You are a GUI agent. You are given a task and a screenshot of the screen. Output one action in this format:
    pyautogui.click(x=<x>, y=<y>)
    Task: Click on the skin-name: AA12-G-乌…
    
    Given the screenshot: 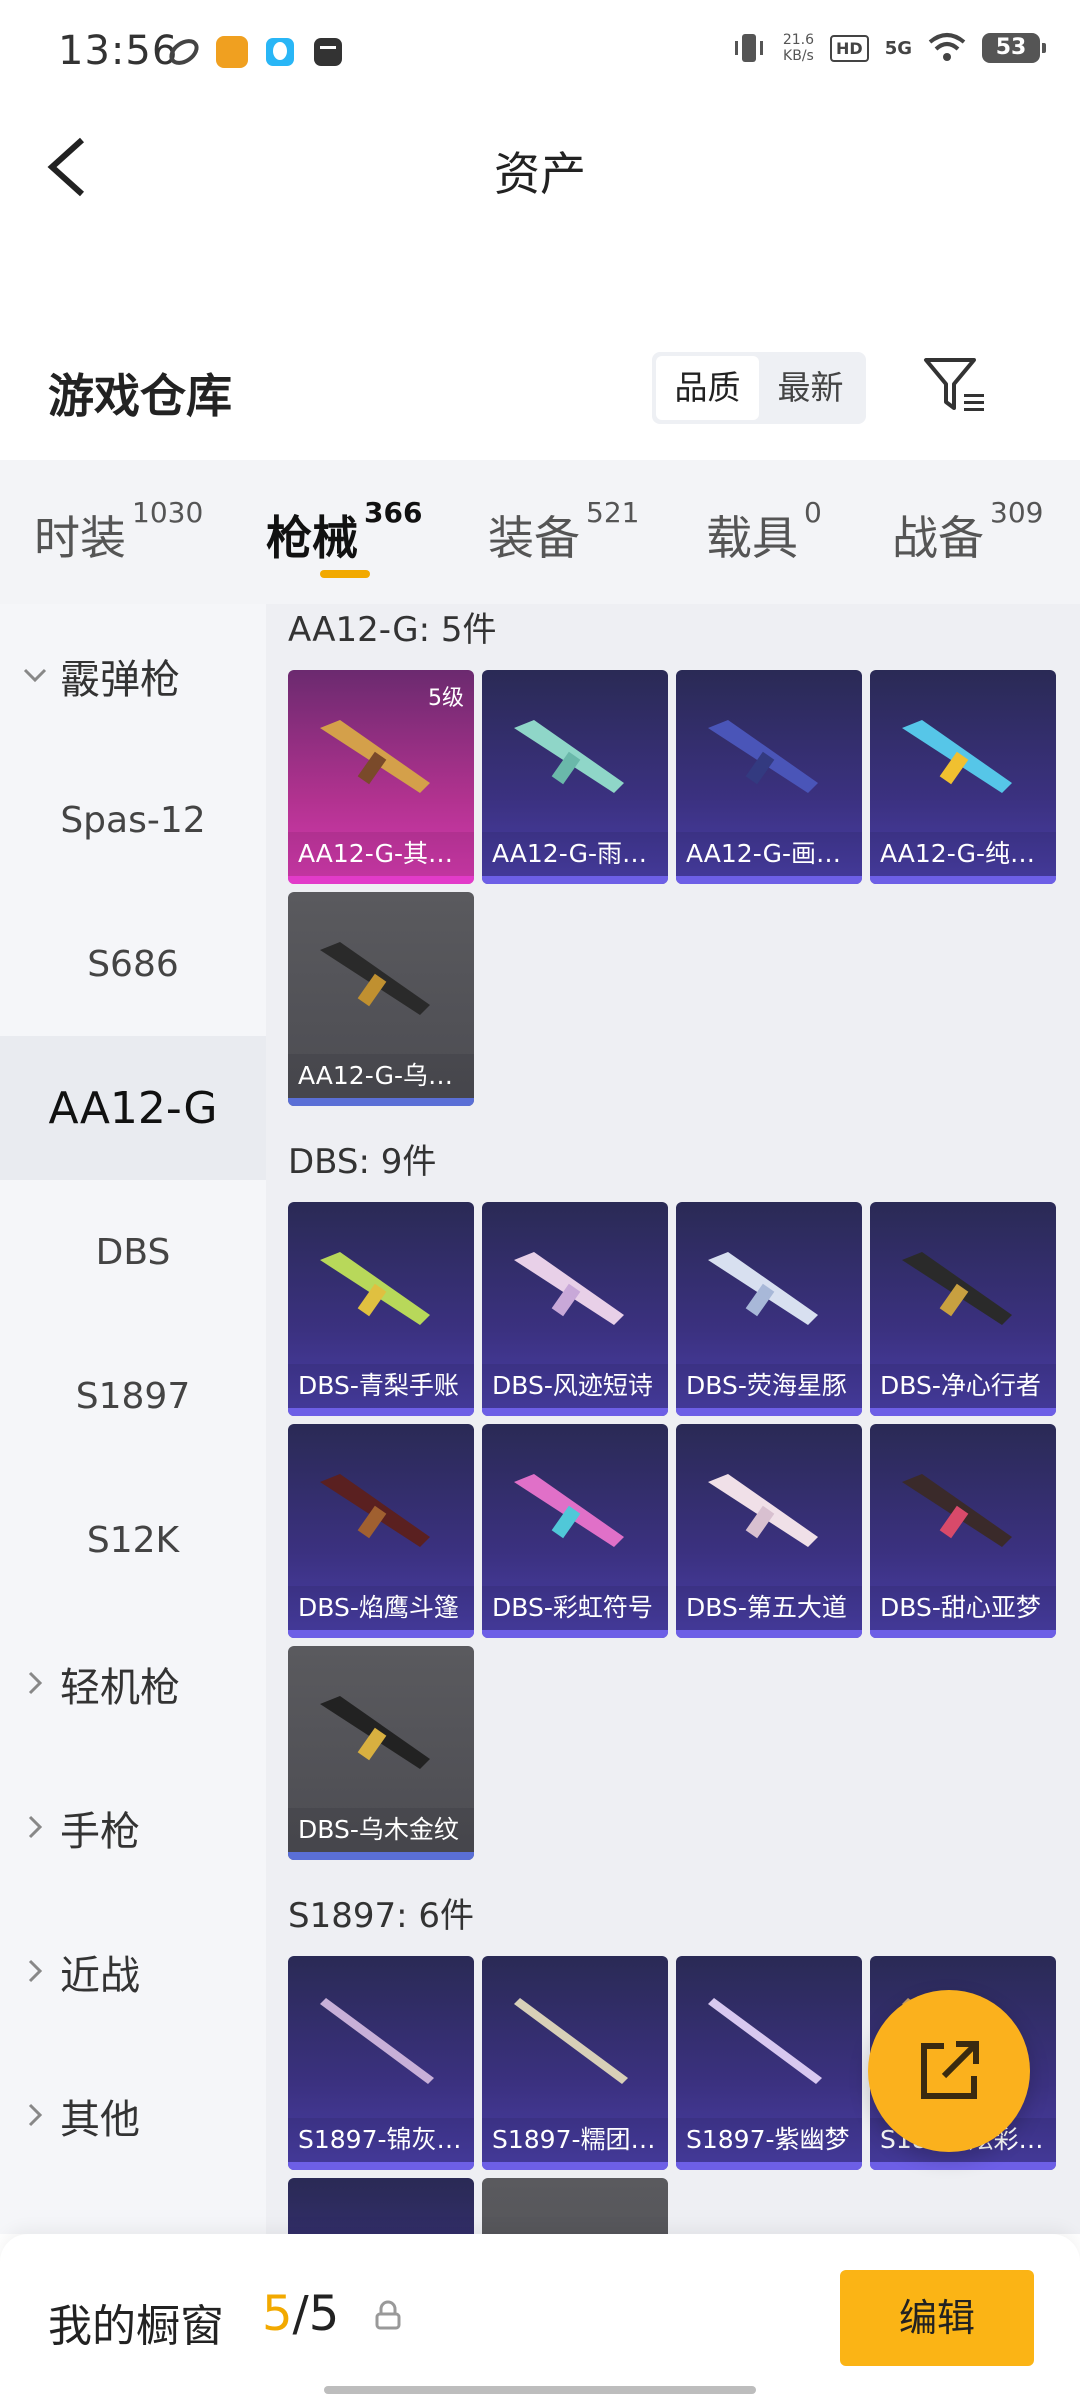 What is the action you would take?
    pyautogui.click(x=381, y=1076)
    